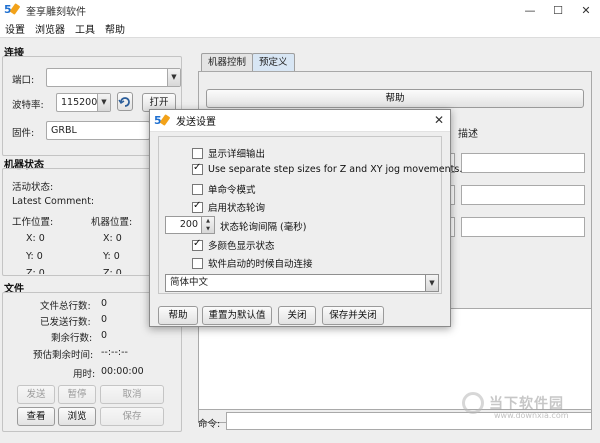 The height and width of the screenshot is (443, 600). What do you see at coordinates (300, 10) in the screenshot?
I see `title-bar: 5 奎享雕刻软件 — ☐ ✕` at bounding box center [300, 10].